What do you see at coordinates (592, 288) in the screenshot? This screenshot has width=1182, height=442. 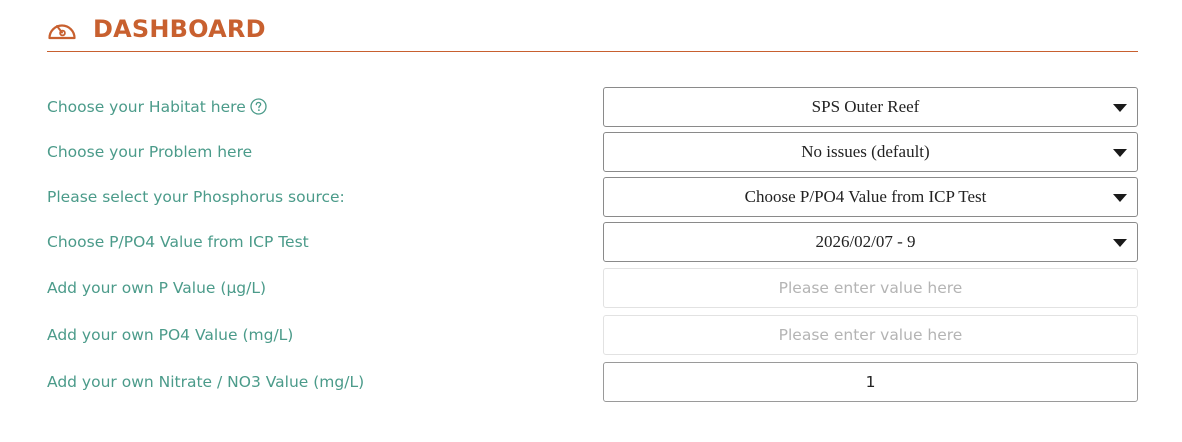 I see `p-value-row: Add your own P Value (µg/L)` at bounding box center [592, 288].